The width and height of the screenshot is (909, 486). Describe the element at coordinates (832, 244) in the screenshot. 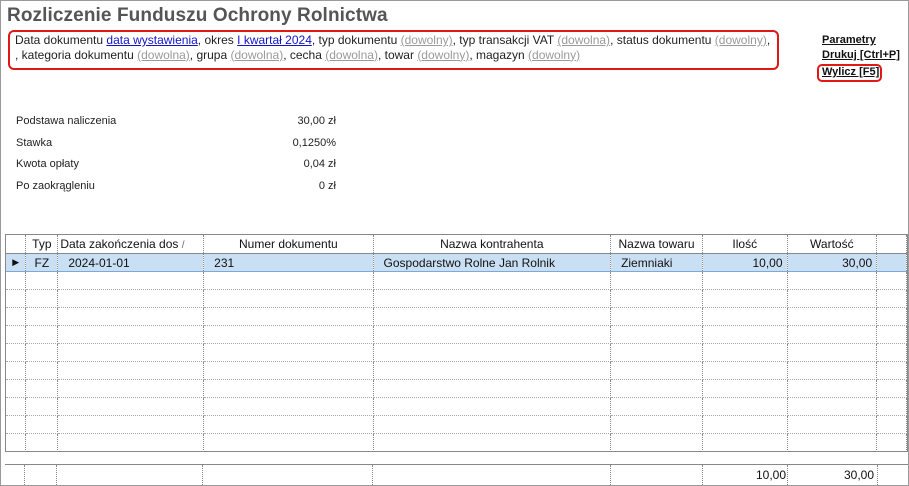

I see `header-wartosc: Wartość` at that location.